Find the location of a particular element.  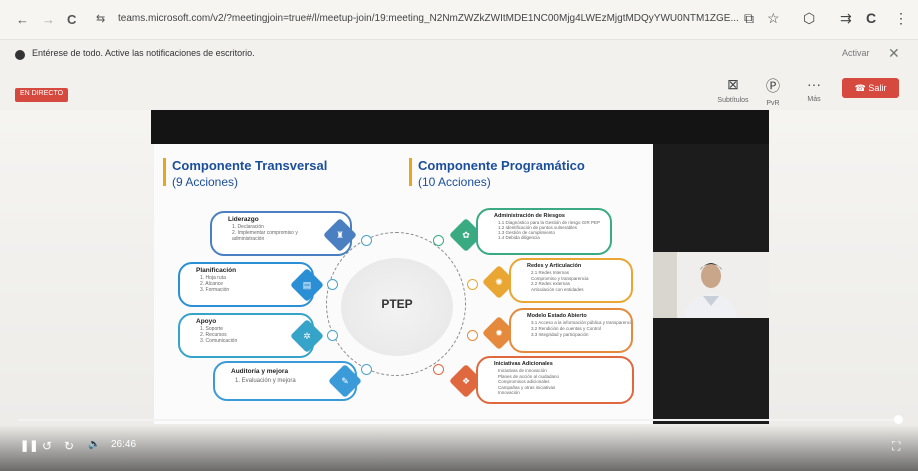

profile-icon: C is located at coordinates (871, 18).